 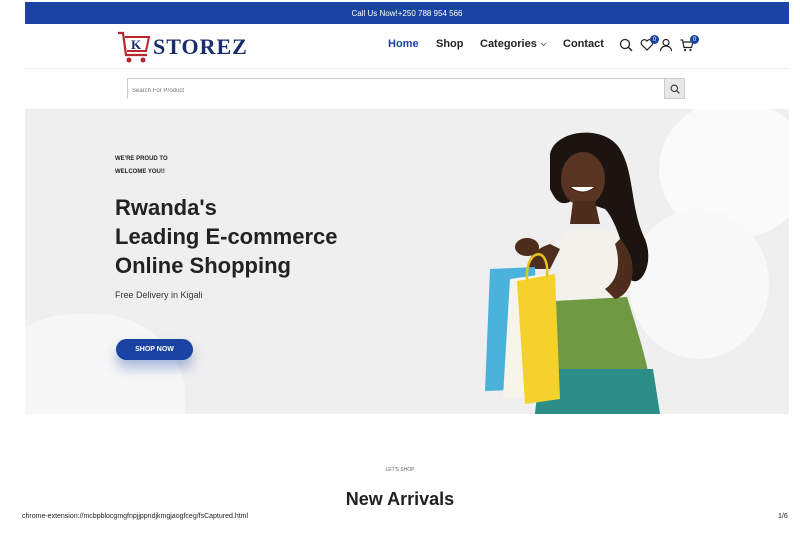 I want to click on hero-headline-line-2: Leading E-commerce, so click(x=226, y=236).